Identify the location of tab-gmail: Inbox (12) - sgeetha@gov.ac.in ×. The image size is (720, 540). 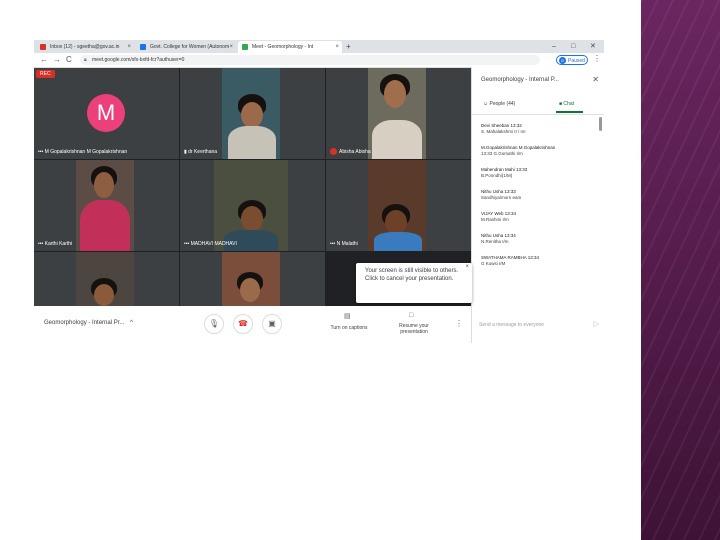
(85, 47).